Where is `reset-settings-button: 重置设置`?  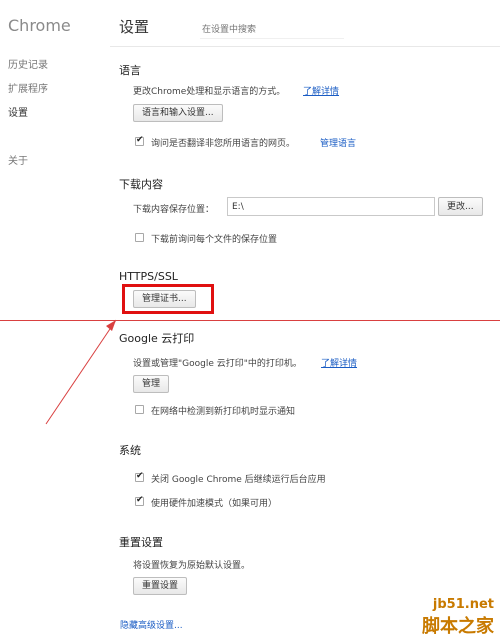 reset-settings-button: 重置设置 is located at coordinates (160, 586).